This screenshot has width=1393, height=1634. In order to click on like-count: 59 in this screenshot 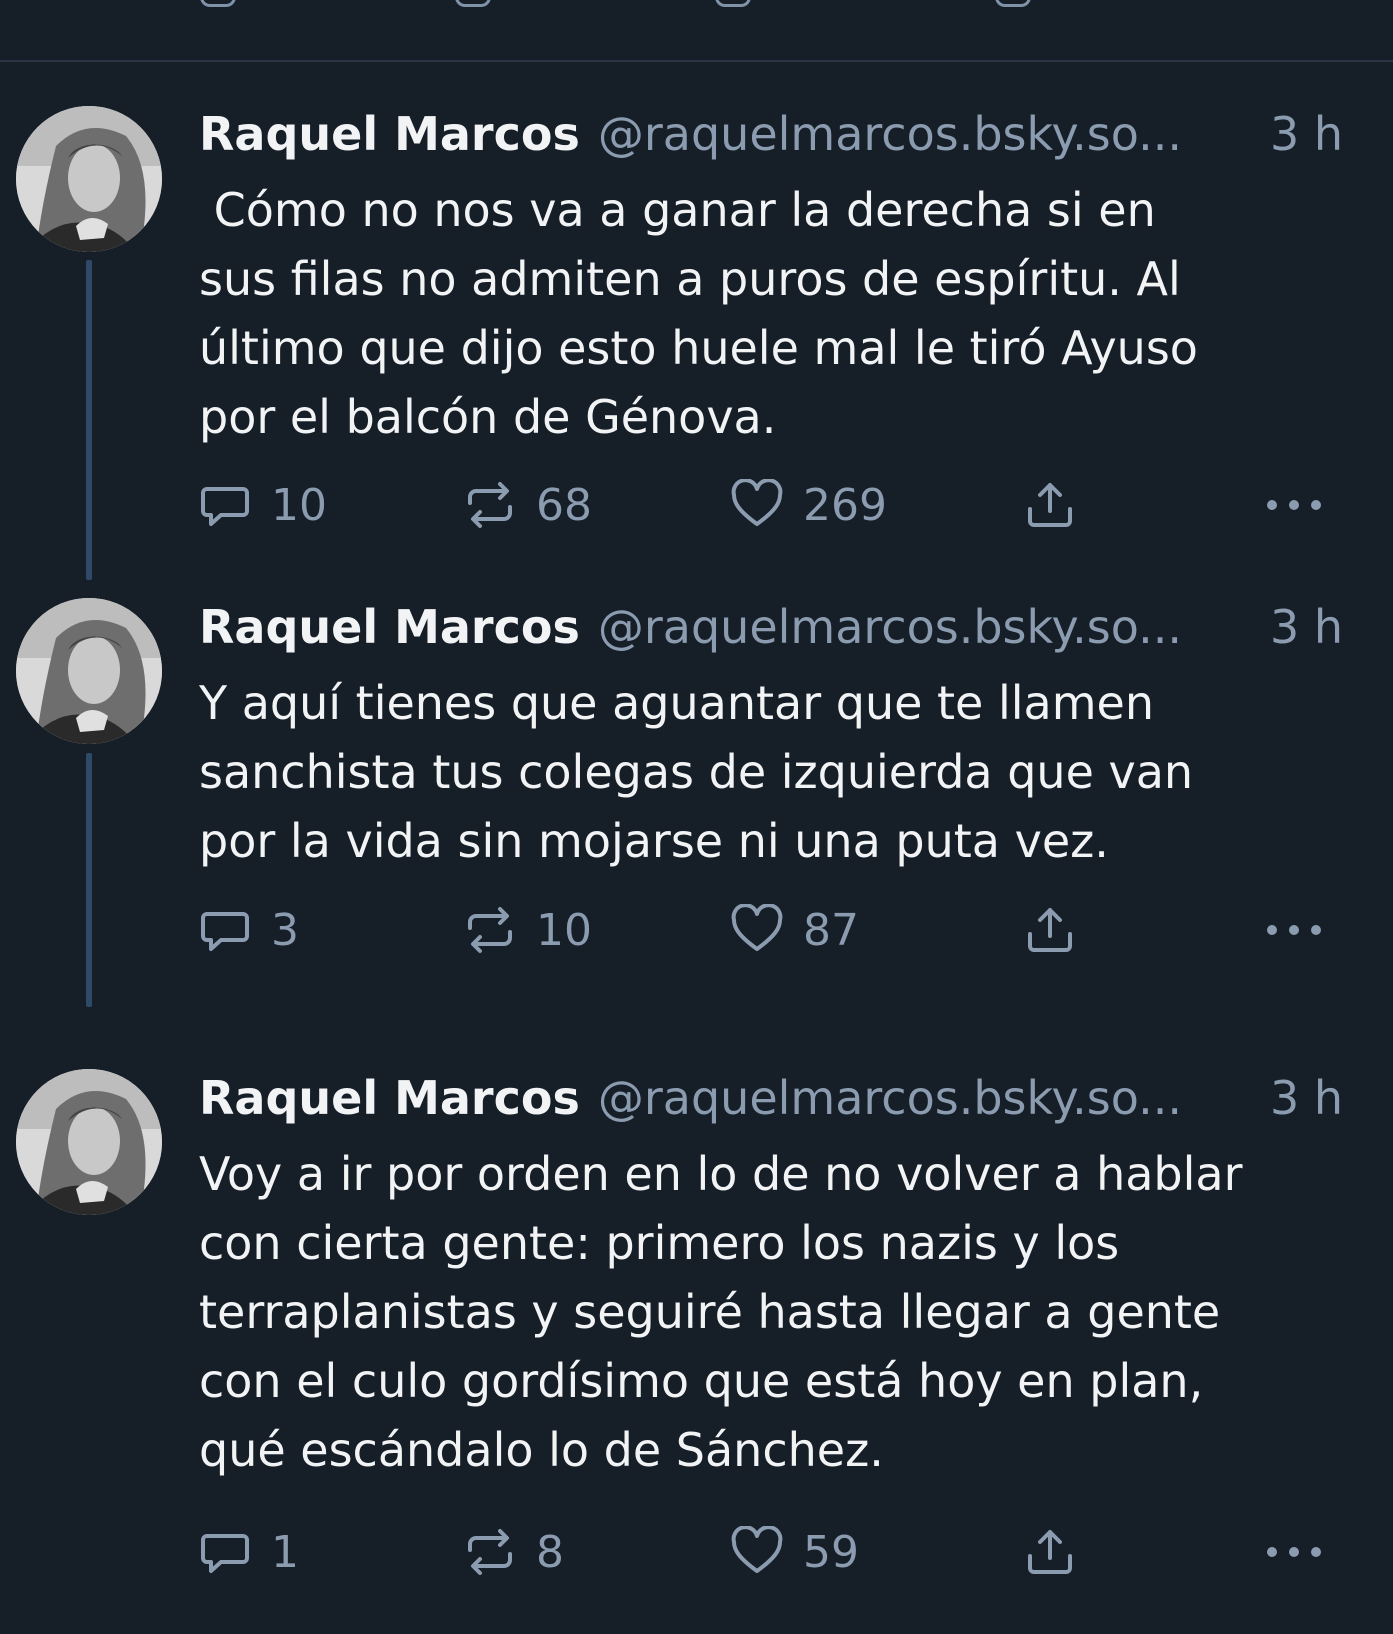, I will do `click(831, 1552)`.